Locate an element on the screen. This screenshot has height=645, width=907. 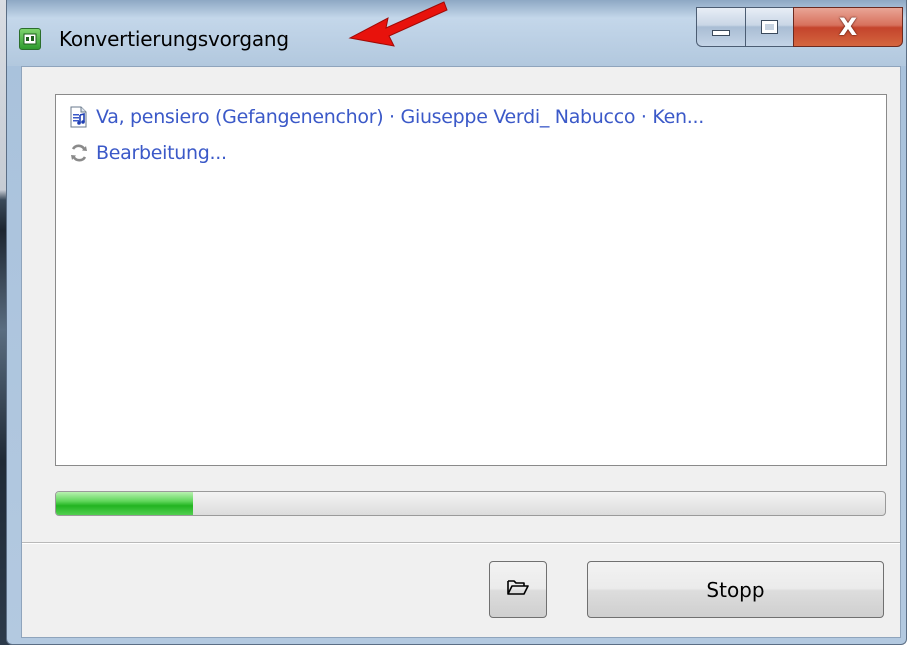
caption-buttons: X is located at coordinates (799, 27).